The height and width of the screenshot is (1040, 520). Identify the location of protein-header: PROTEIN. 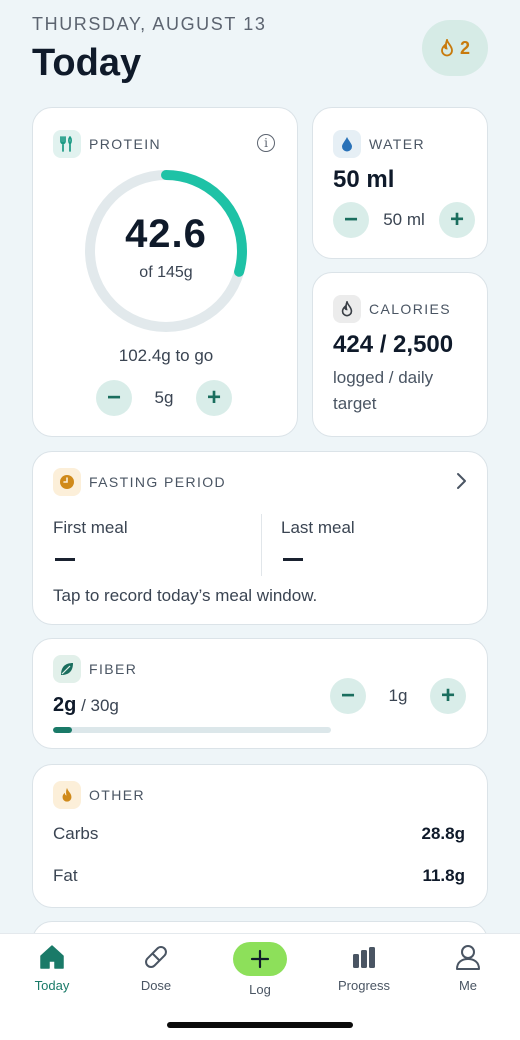
(107, 144).